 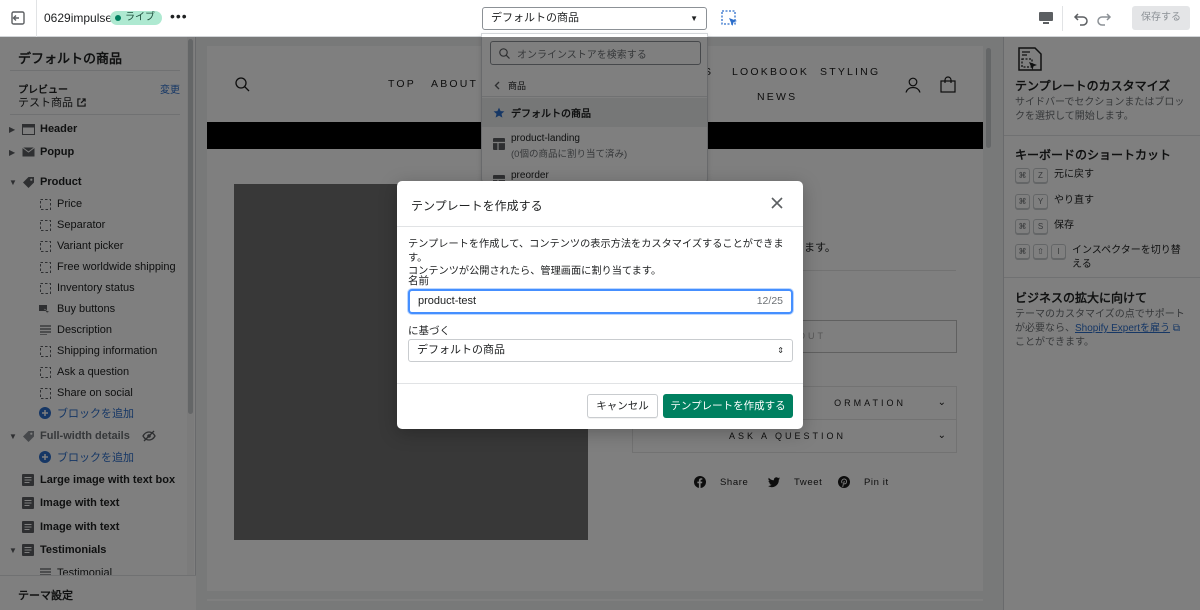 I want to click on inspector-icon, so click(x=730, y=19).